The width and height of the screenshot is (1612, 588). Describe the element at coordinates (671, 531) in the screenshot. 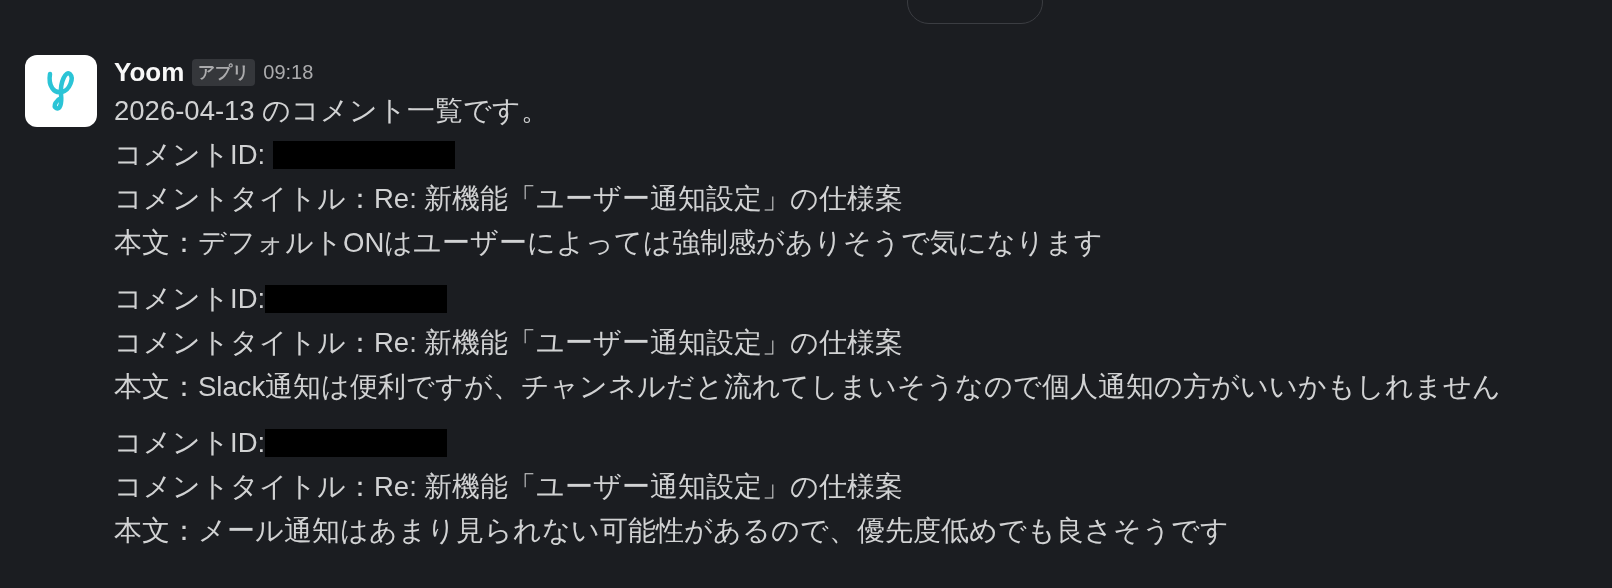

I see `comment-body: 本文：メール通知はあまり見られない可能性があるので、優先度低めでも良さそうです` at that location.